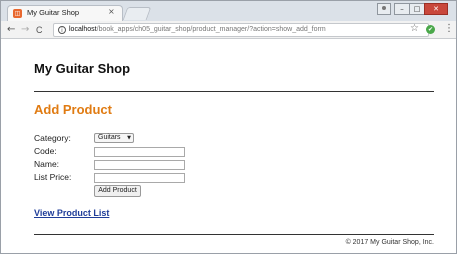 The image size is (457, 254). I want to click on header-divider, so click(234, 91).